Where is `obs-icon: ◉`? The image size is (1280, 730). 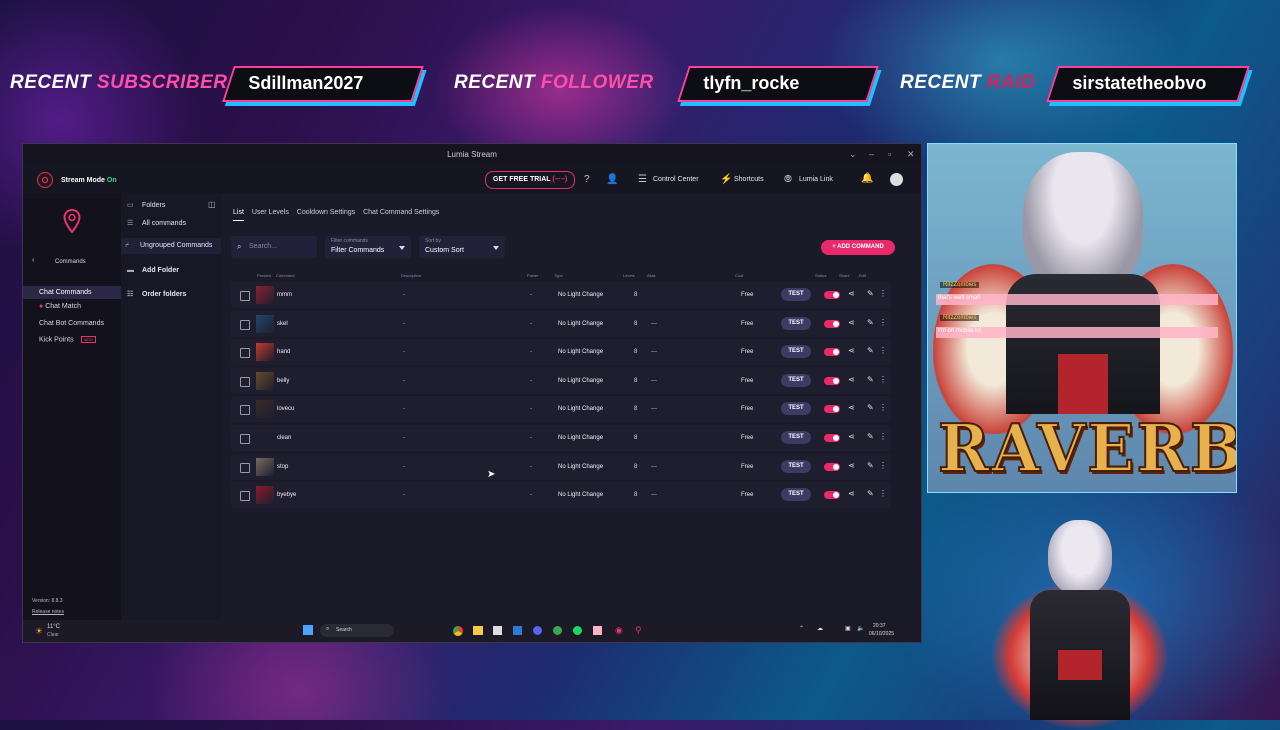 obs-icon: ◉ is located at coordinates (619, 630).